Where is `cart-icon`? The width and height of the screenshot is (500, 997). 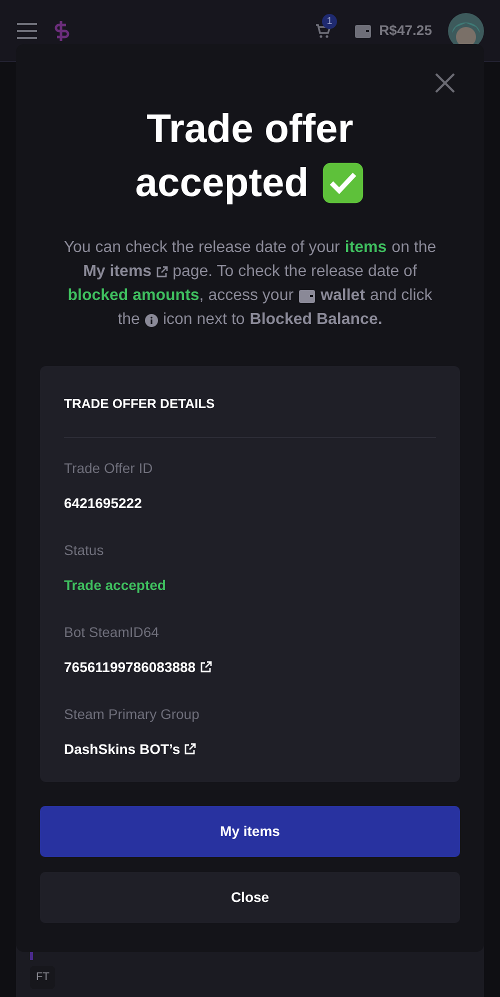 cart-icon is located at coordinates (323, 30).